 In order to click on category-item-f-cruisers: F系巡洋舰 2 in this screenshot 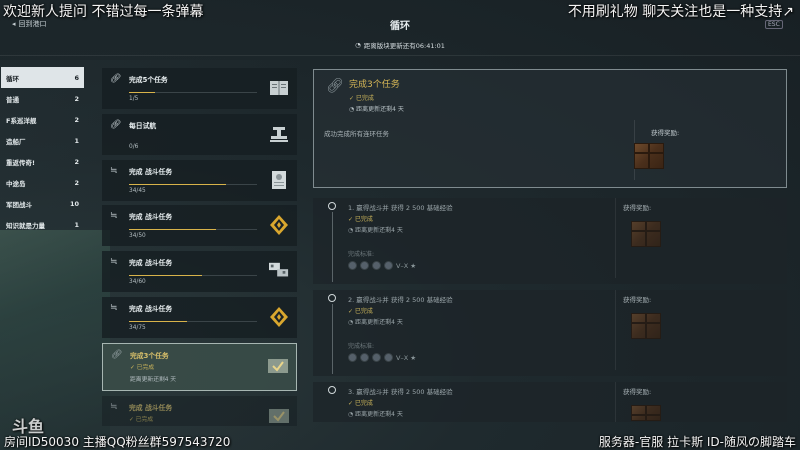, I will do `click(42, 119)`.